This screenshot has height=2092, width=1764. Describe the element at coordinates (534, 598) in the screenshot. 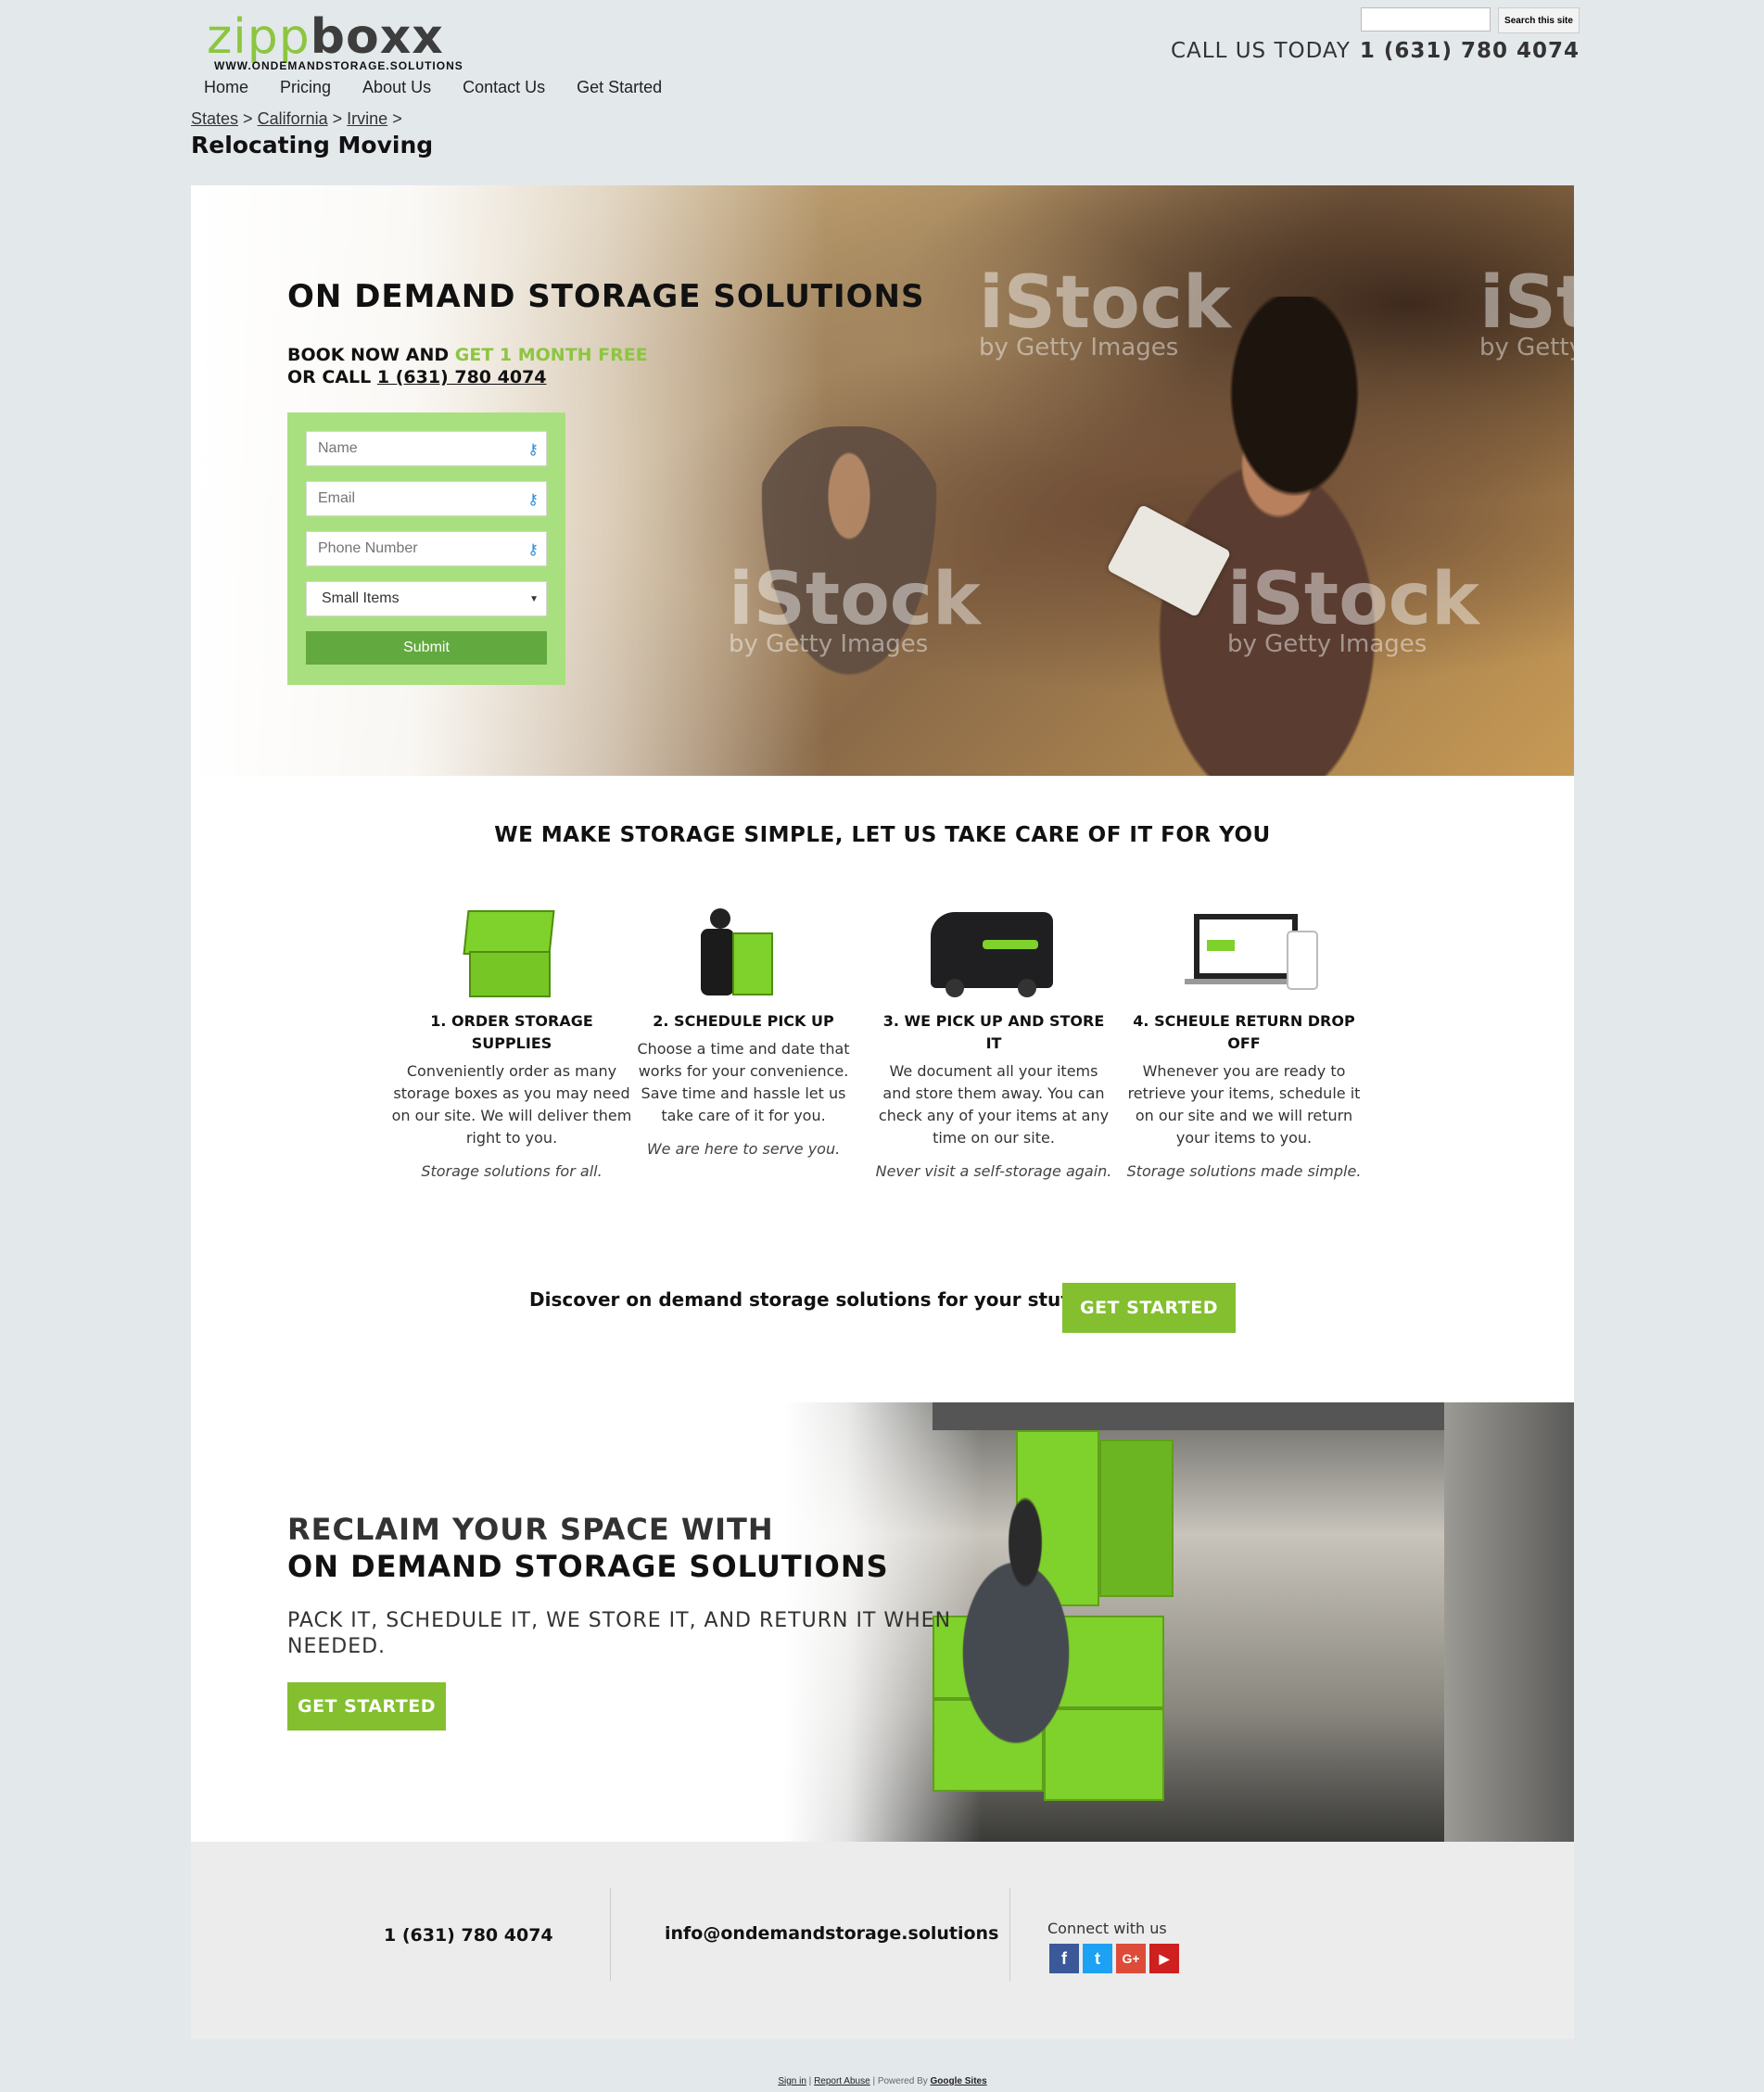

I see `dropdown-arrow-icon: ▼` at that location.